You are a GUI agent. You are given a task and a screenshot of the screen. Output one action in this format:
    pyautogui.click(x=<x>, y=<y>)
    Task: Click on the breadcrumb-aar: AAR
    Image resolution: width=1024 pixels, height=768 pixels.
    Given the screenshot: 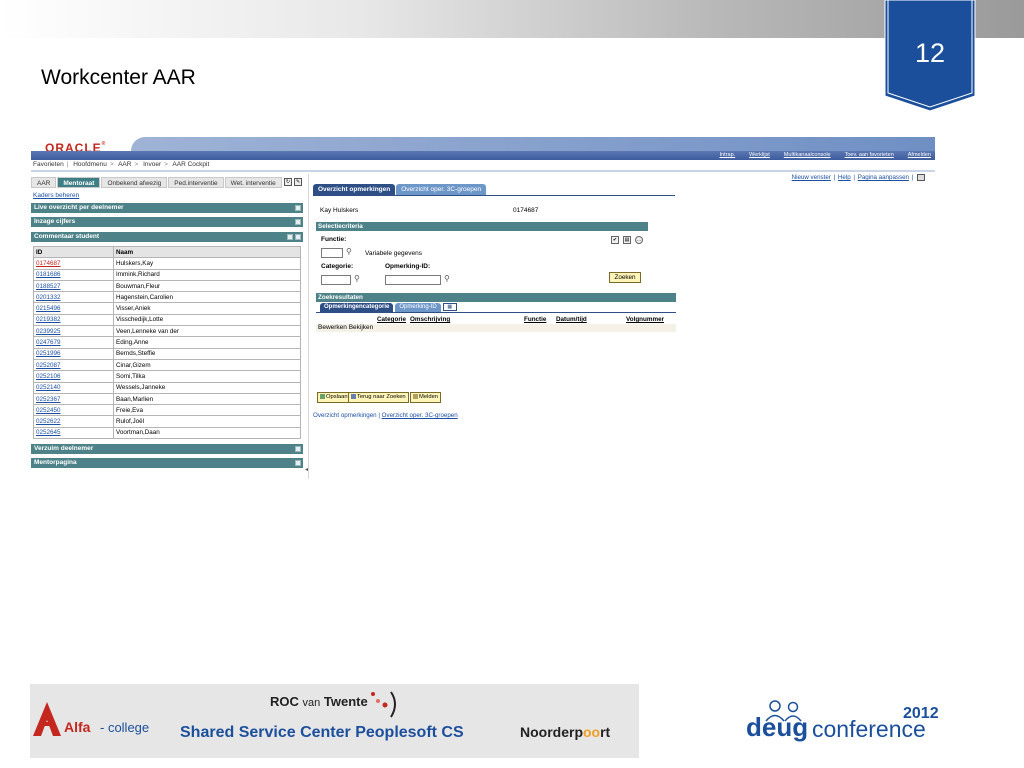 What is the action you would take?
    pyautogui.click(x=124, y=164)
    